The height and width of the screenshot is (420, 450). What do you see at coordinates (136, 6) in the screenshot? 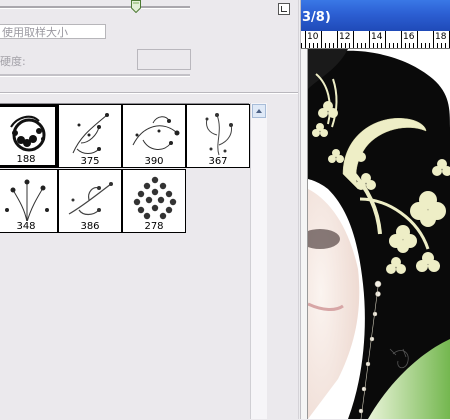
I see `diameter-slider-thumb` at bounding box center [136, 6].